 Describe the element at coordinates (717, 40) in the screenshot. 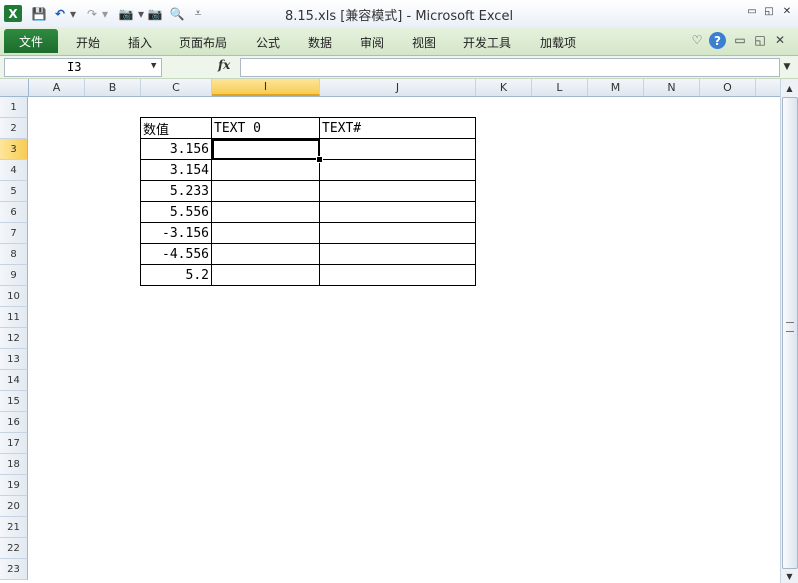

I see `help-icon: ?` at that location.